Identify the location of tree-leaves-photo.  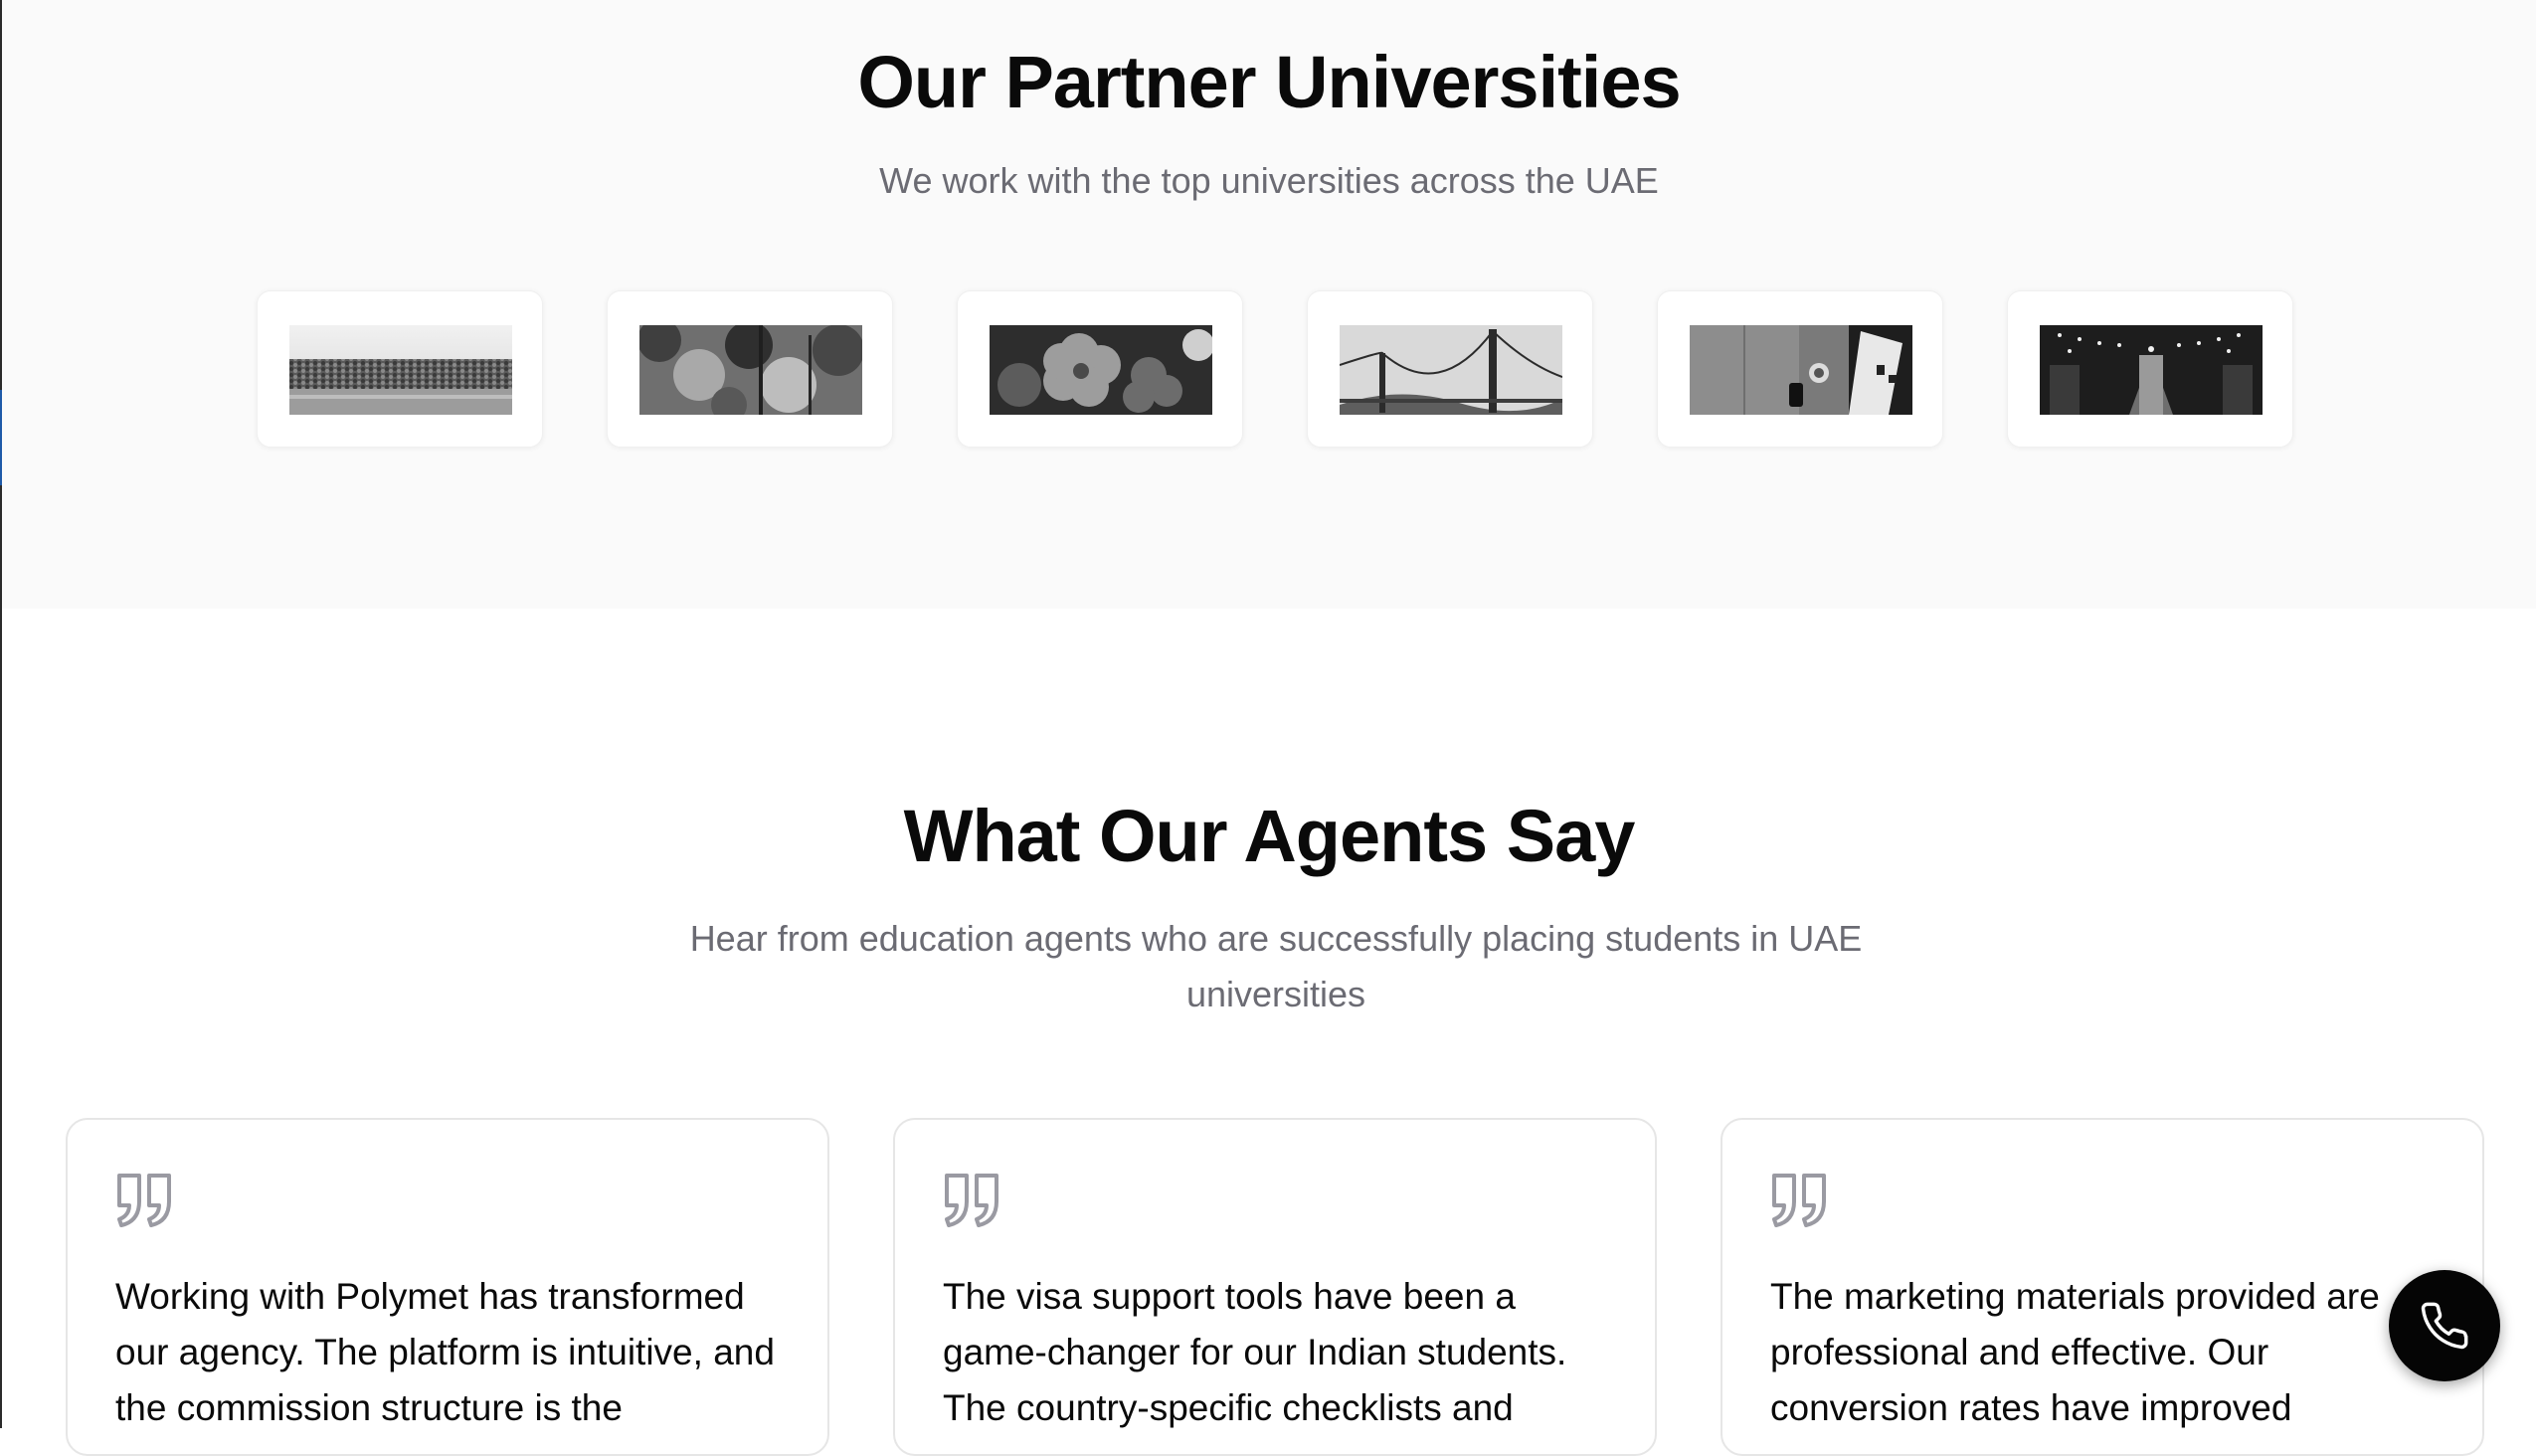
(750, 370).